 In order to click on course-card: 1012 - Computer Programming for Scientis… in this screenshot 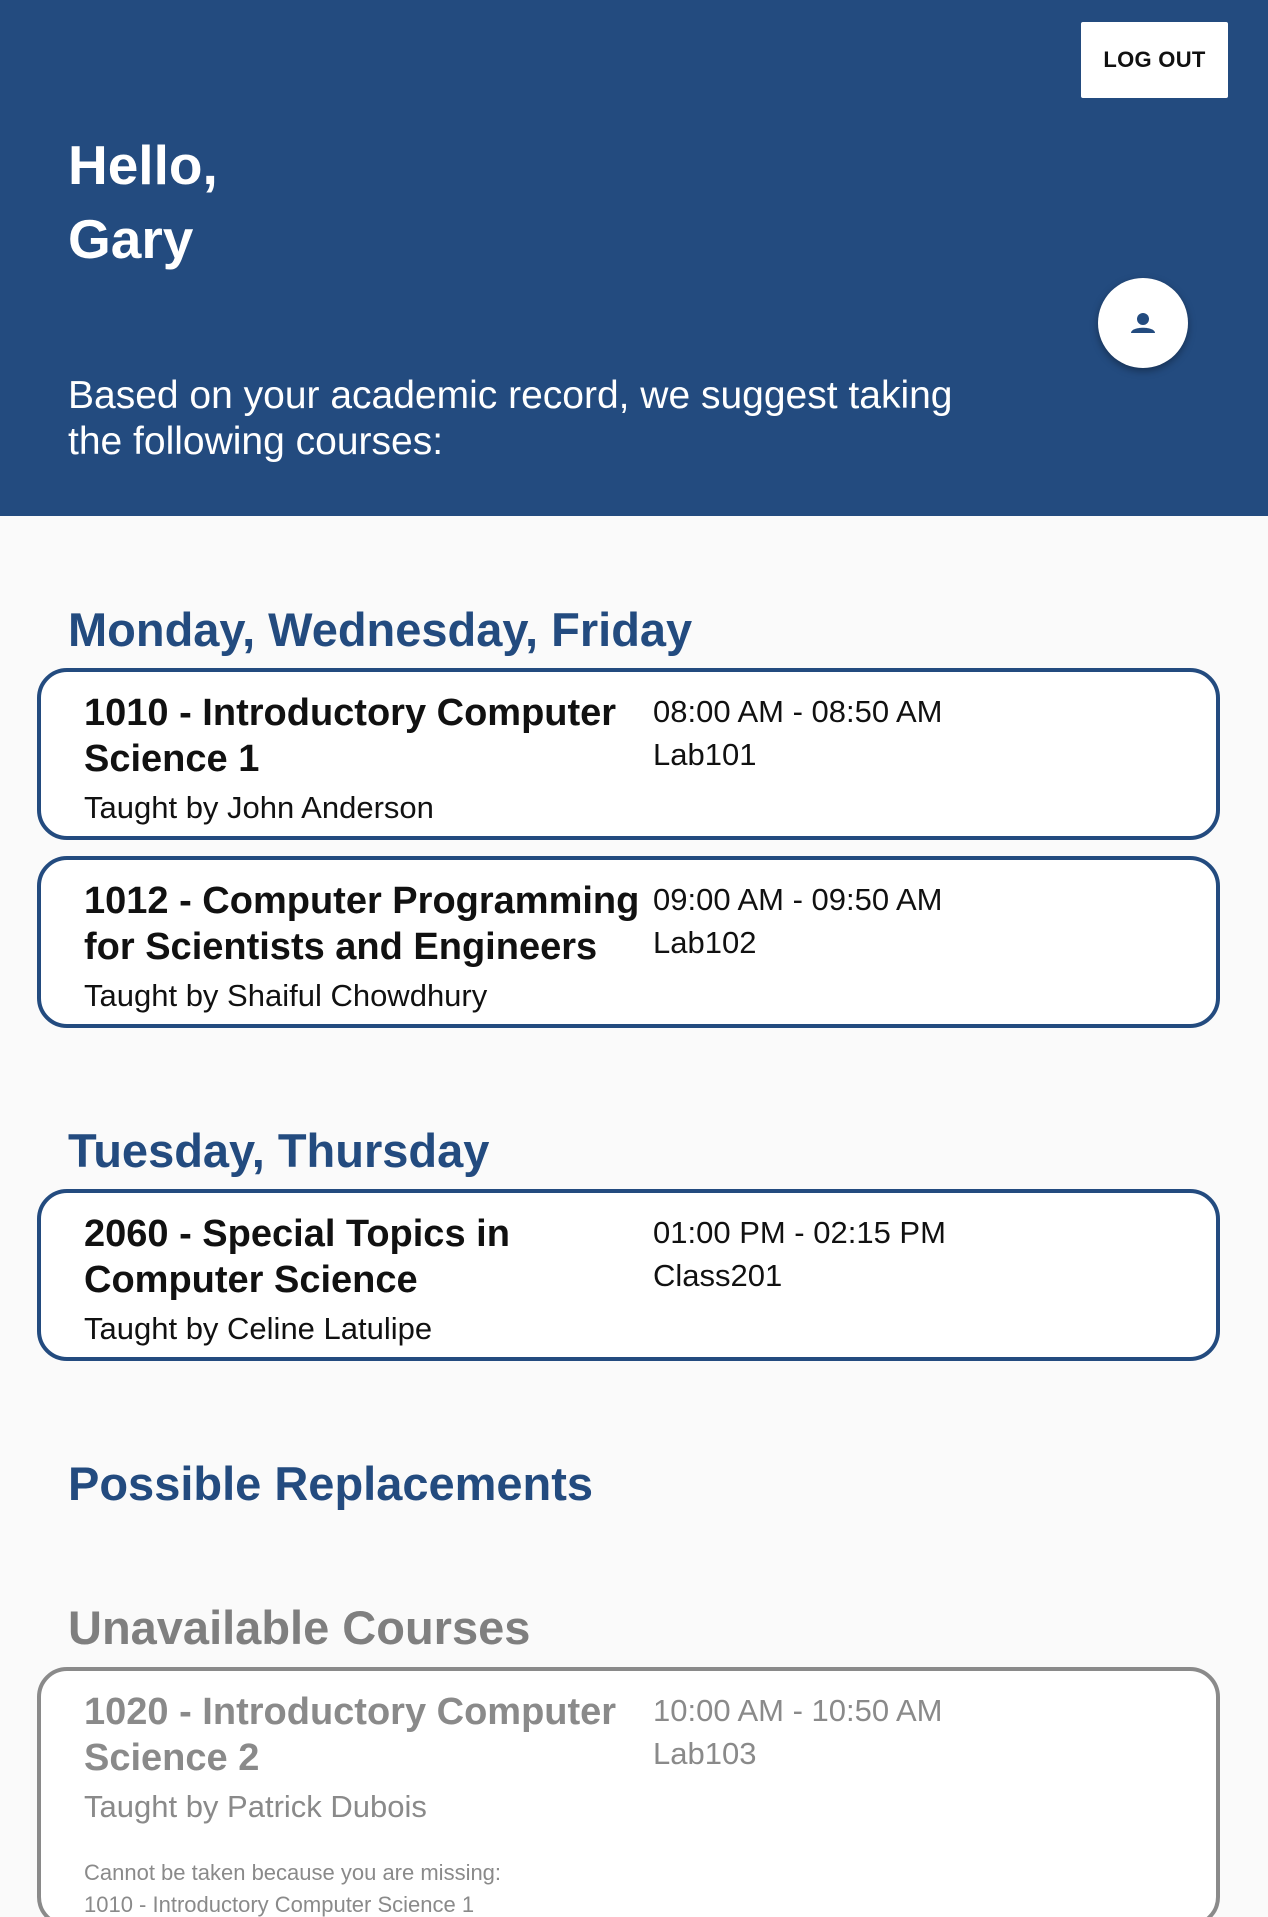, I will do `click(628, 942)`.